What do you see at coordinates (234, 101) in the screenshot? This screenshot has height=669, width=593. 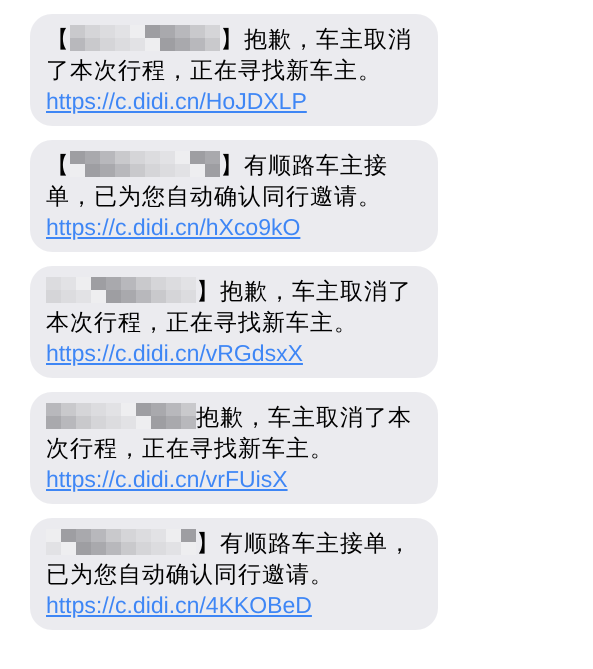 I see `link: https://c.didi.cn/HoJDXLP` at bounding box center [234, 101].